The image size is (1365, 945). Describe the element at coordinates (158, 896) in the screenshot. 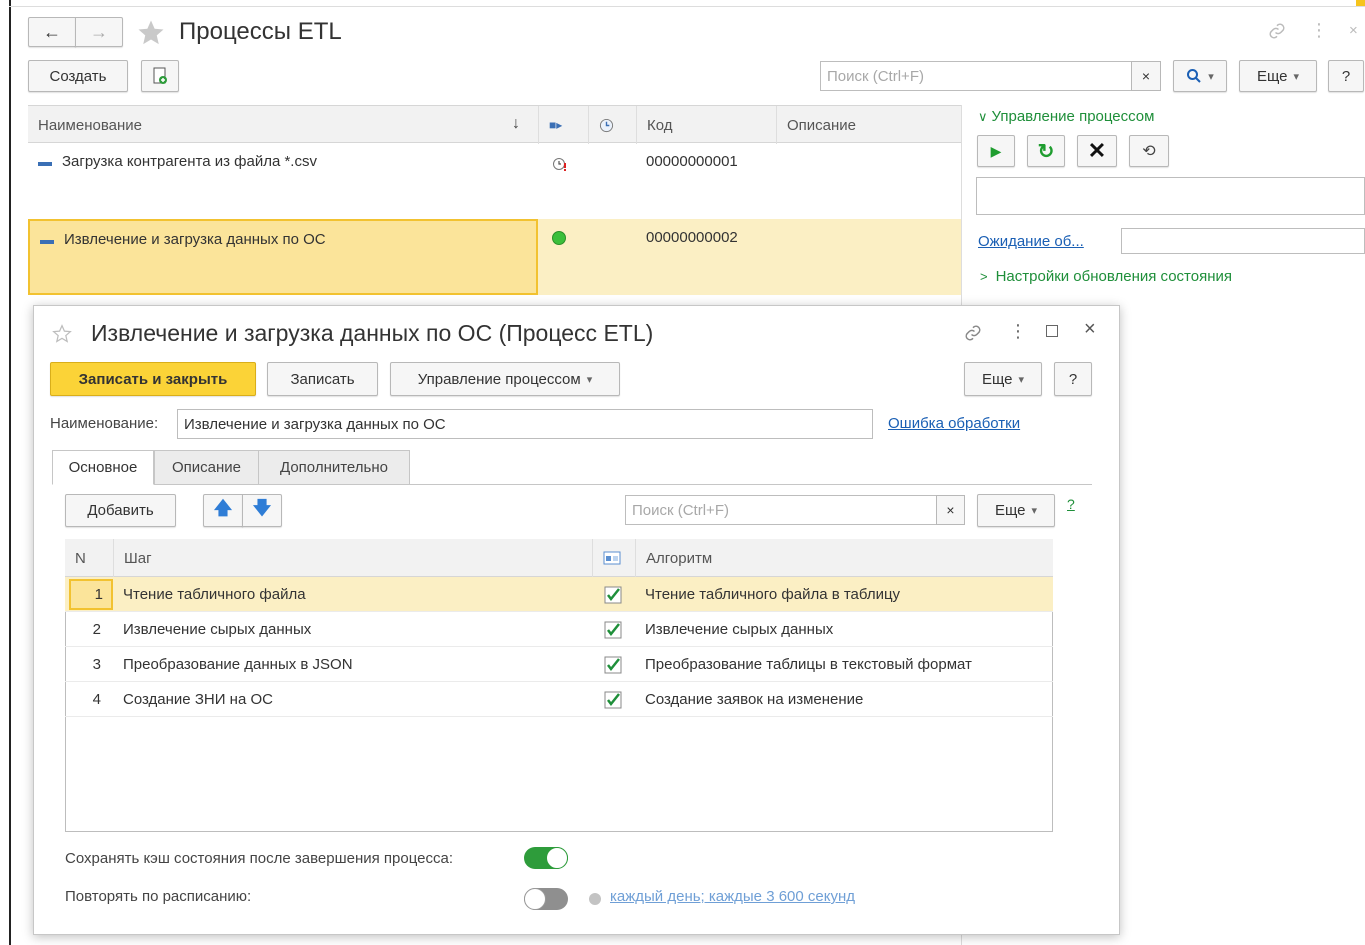

I see `schedule-toggle-label: Повторять по расписанию:` at that location.